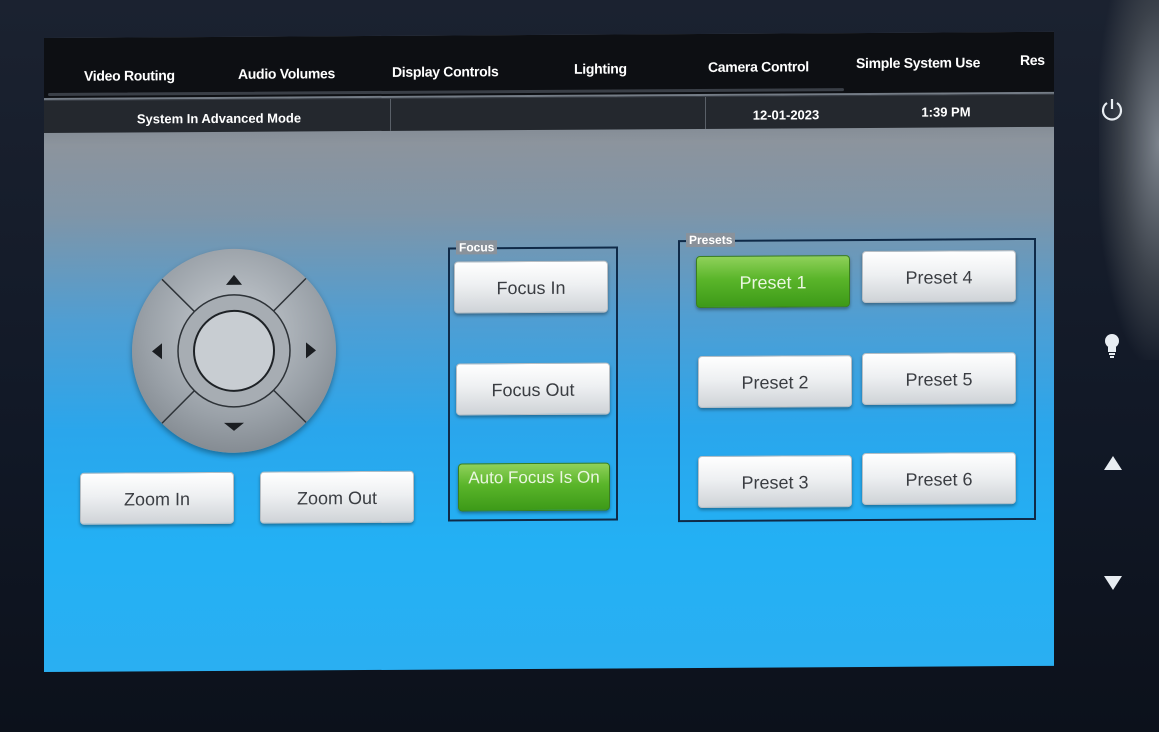 Image resolution: width=1159 pixels, height=732 pixels. I want to click on preset-6-button: Preset 6, so click(939, 479).